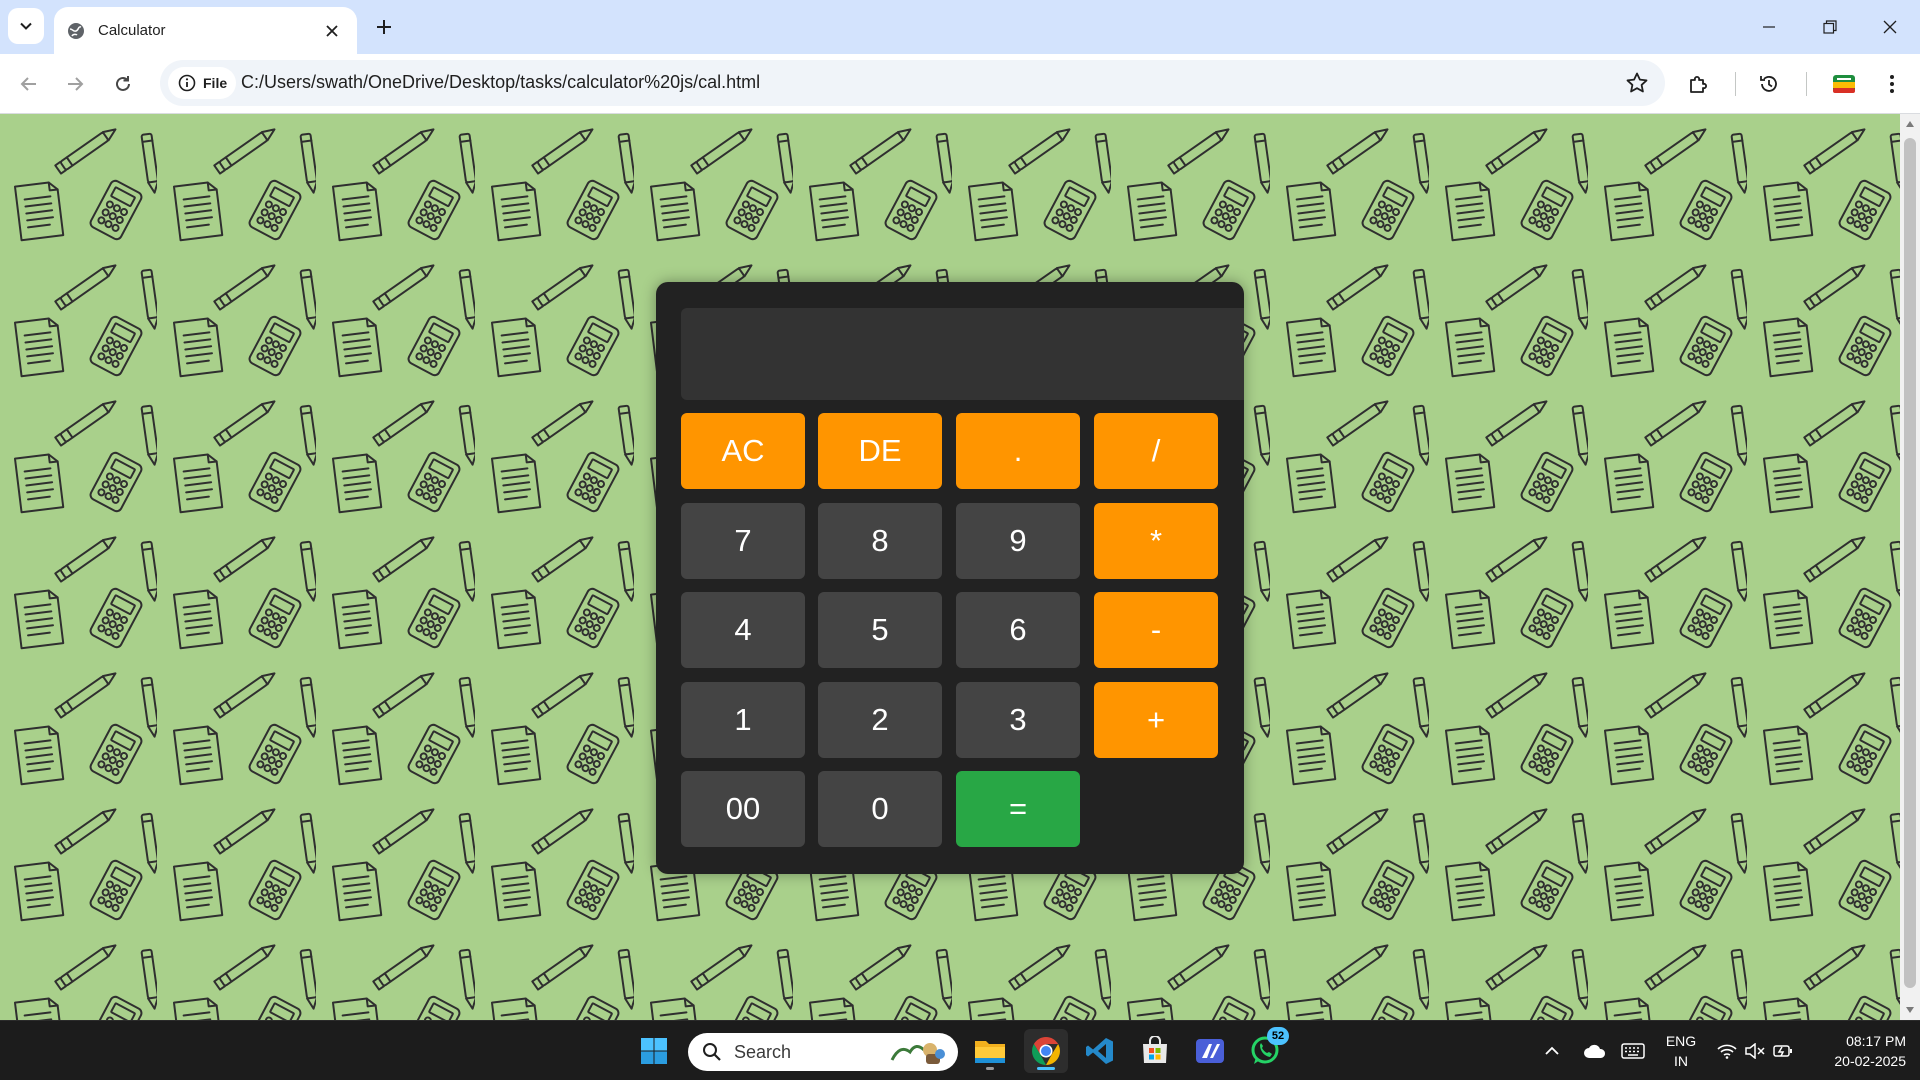 Image resolution: width=1920 pixels, height=1080 pixels. I want to click on clear-all-button: AC, so click(743, 451).